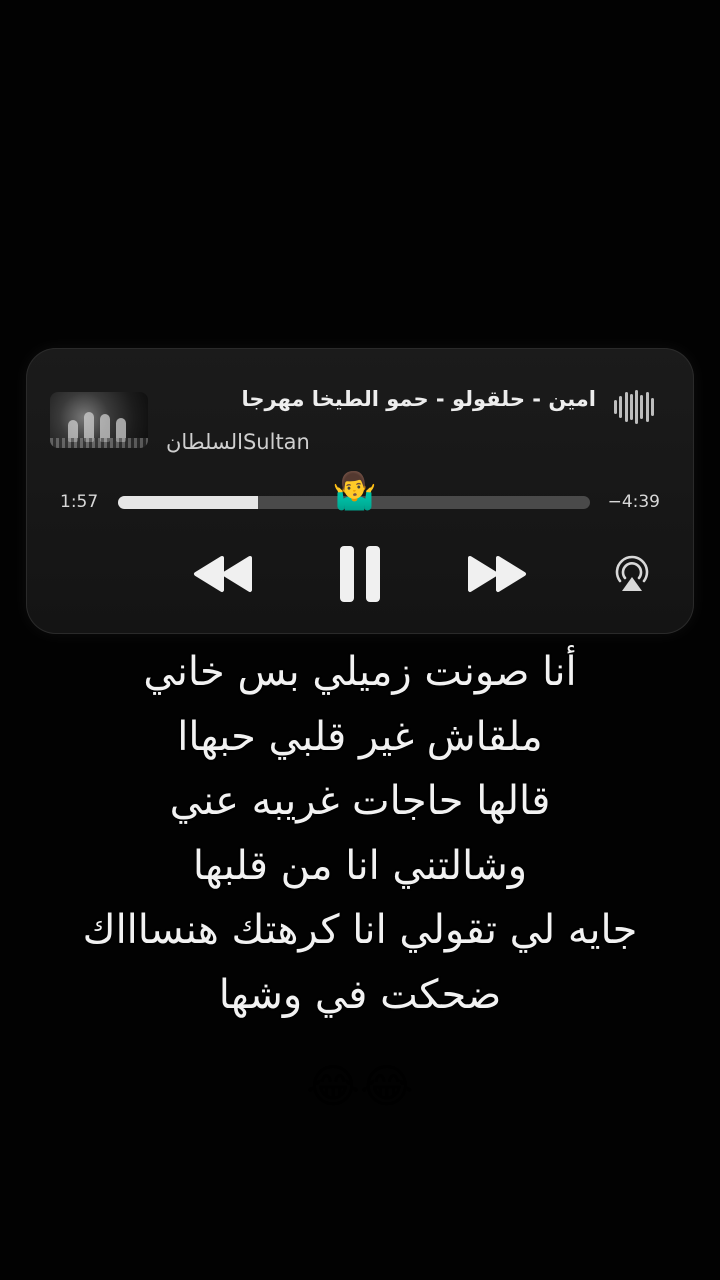 The height and width of the screenshot is (1280, 720). What do you see at coordinates (188, 502) in the screenshot?
I see `progress-fill` at bounding box center [188, 502].